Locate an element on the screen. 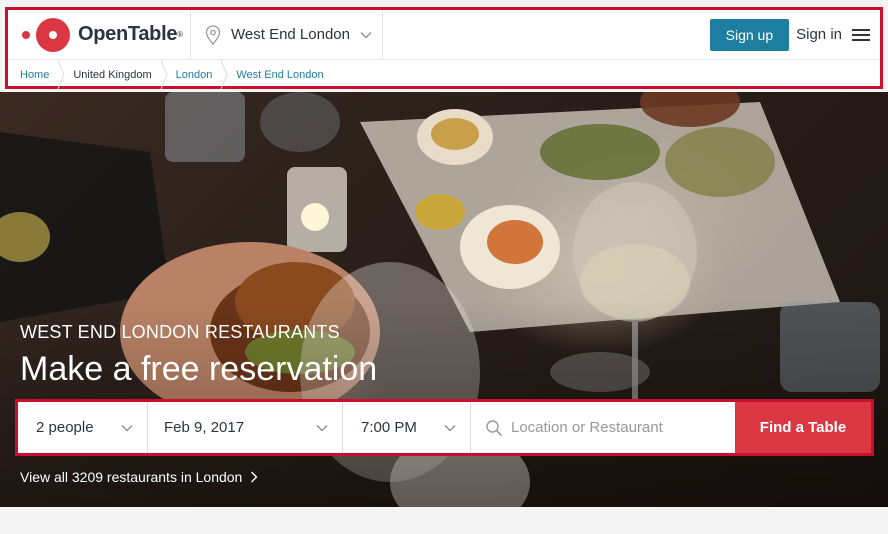  find-a-table-button: Find a Table is located at coordinates (803, 427).